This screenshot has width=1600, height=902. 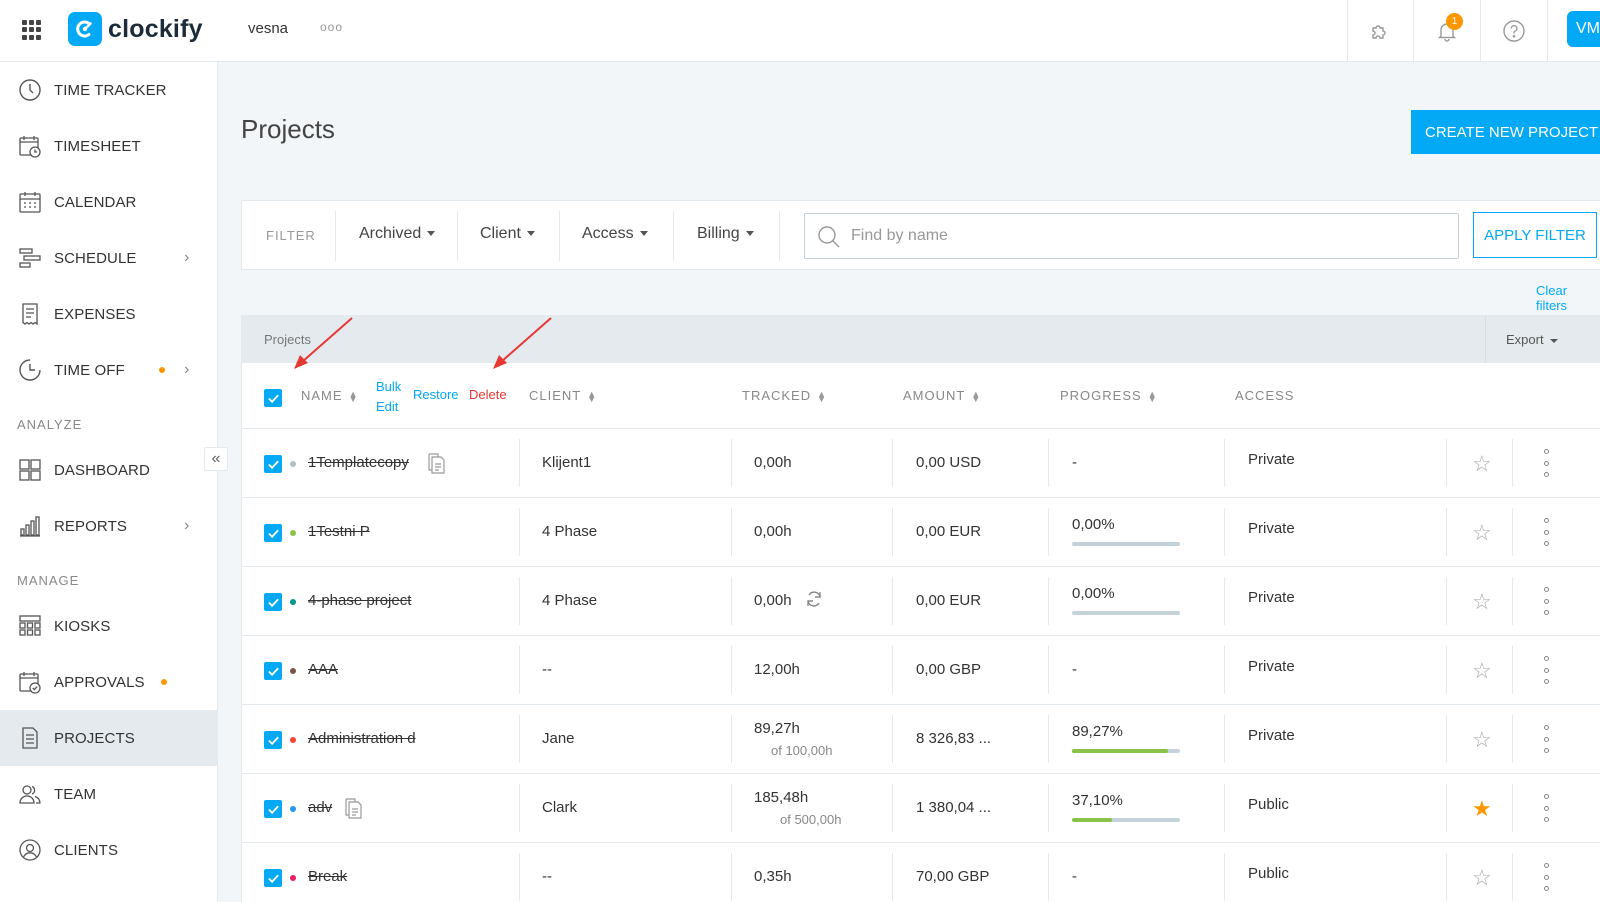 I want to click on apply-filter-button: APPLY FILTER, so click(x=1535, y=235).